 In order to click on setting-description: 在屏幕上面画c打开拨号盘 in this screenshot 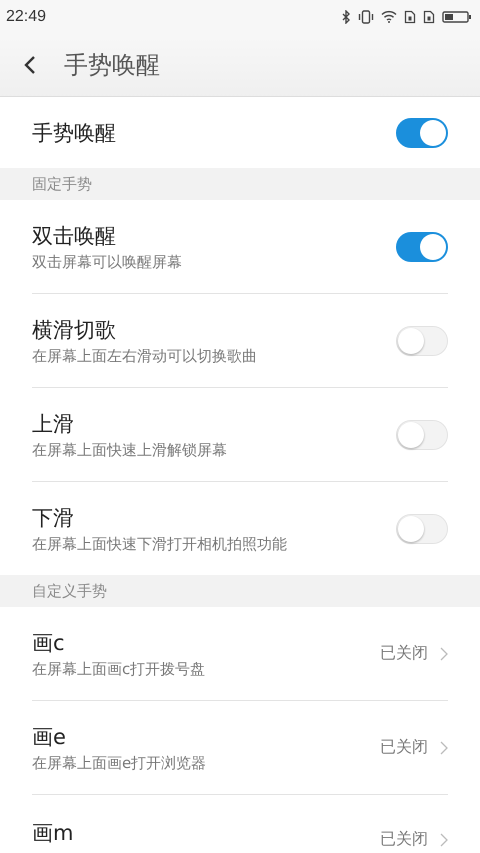, I will do `click(119, 669)`.